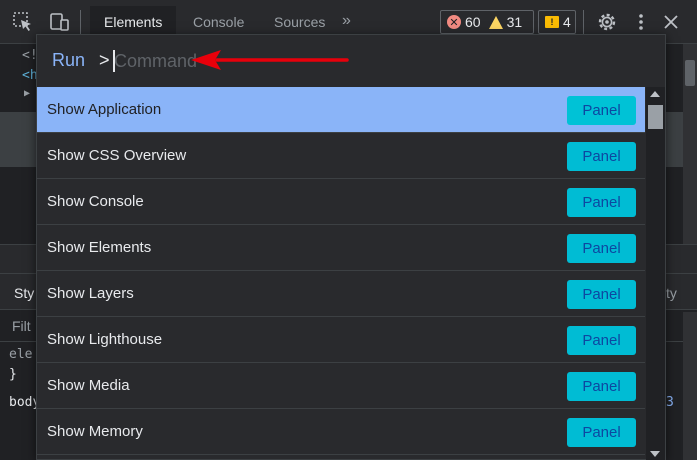 This screenshot has height=460, width=697. Describe the element at coordinates (105, 339) in the screenshot. I see `command-label: Show Lighthouse` at that location.